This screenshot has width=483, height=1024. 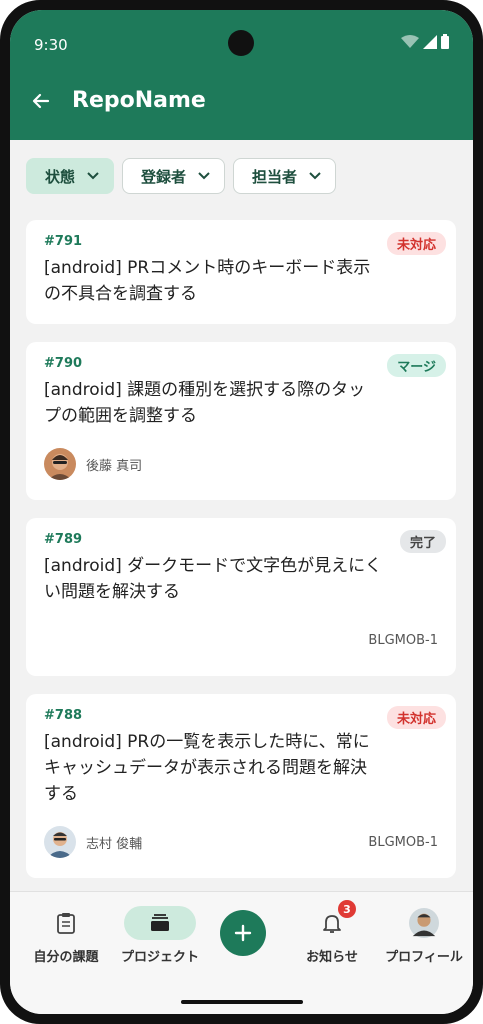 I want to click on bell-icon, so click(x=332, y=924).